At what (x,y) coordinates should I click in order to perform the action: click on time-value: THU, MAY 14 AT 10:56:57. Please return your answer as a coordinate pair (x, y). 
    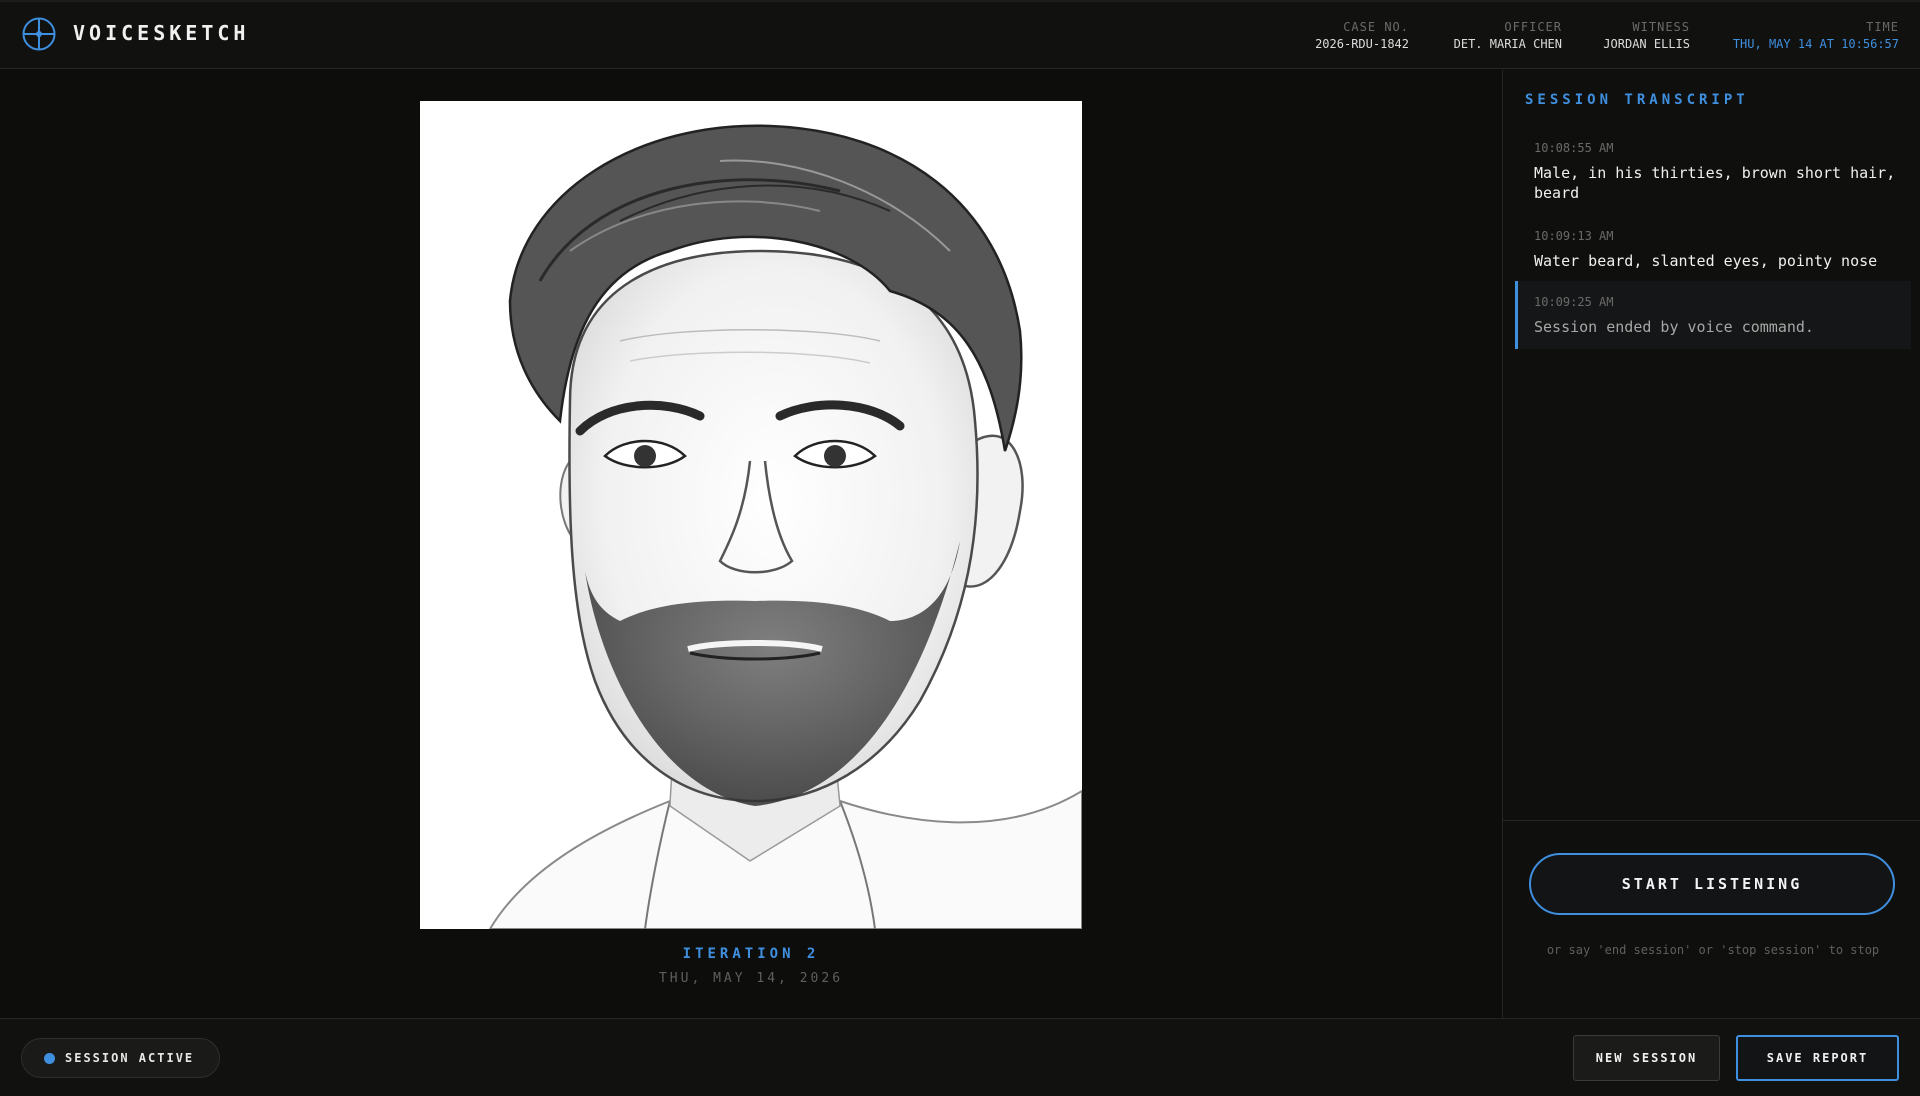
    Looking at the image, I should click on (1815, 44).